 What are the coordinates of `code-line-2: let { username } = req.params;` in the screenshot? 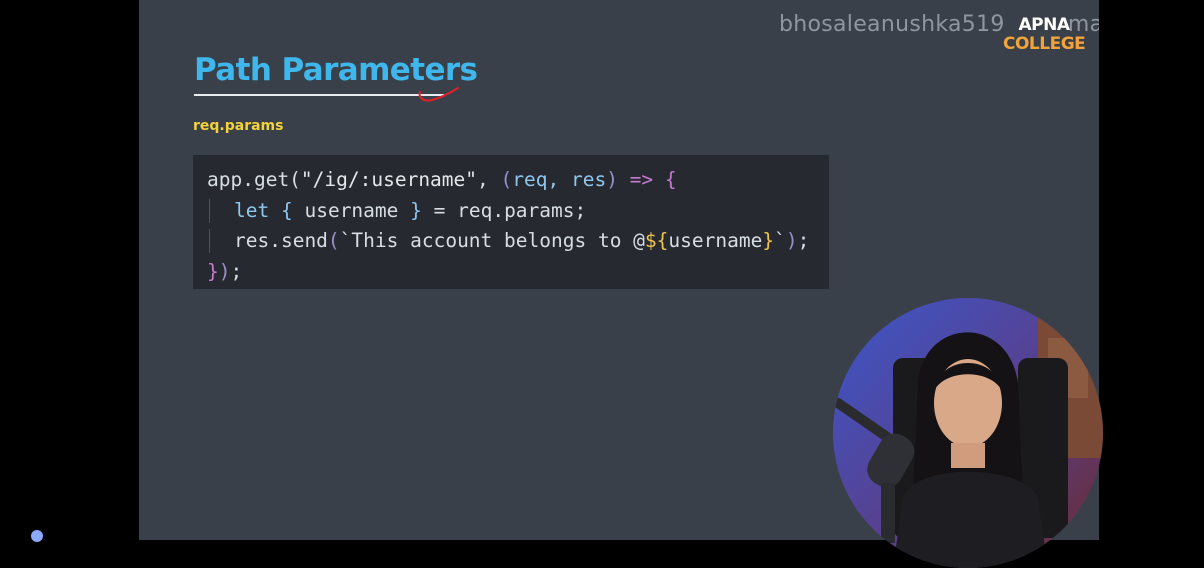 It's located at (518, 211).